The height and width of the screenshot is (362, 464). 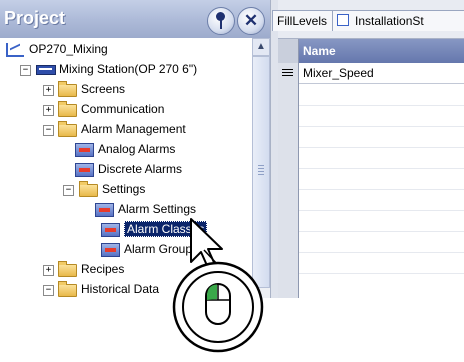 What do you see at coordinates (15, 50) in the screenshot?
I see `project-icon` at bounding box center [15, 50].